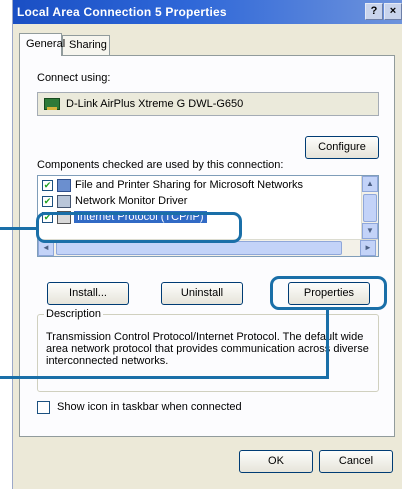 This screenshot has height=489, width=402. Describe the element at coordinates (131, 201) in the screenshot. I see `component-label: Network Monitor Driver` at that location.